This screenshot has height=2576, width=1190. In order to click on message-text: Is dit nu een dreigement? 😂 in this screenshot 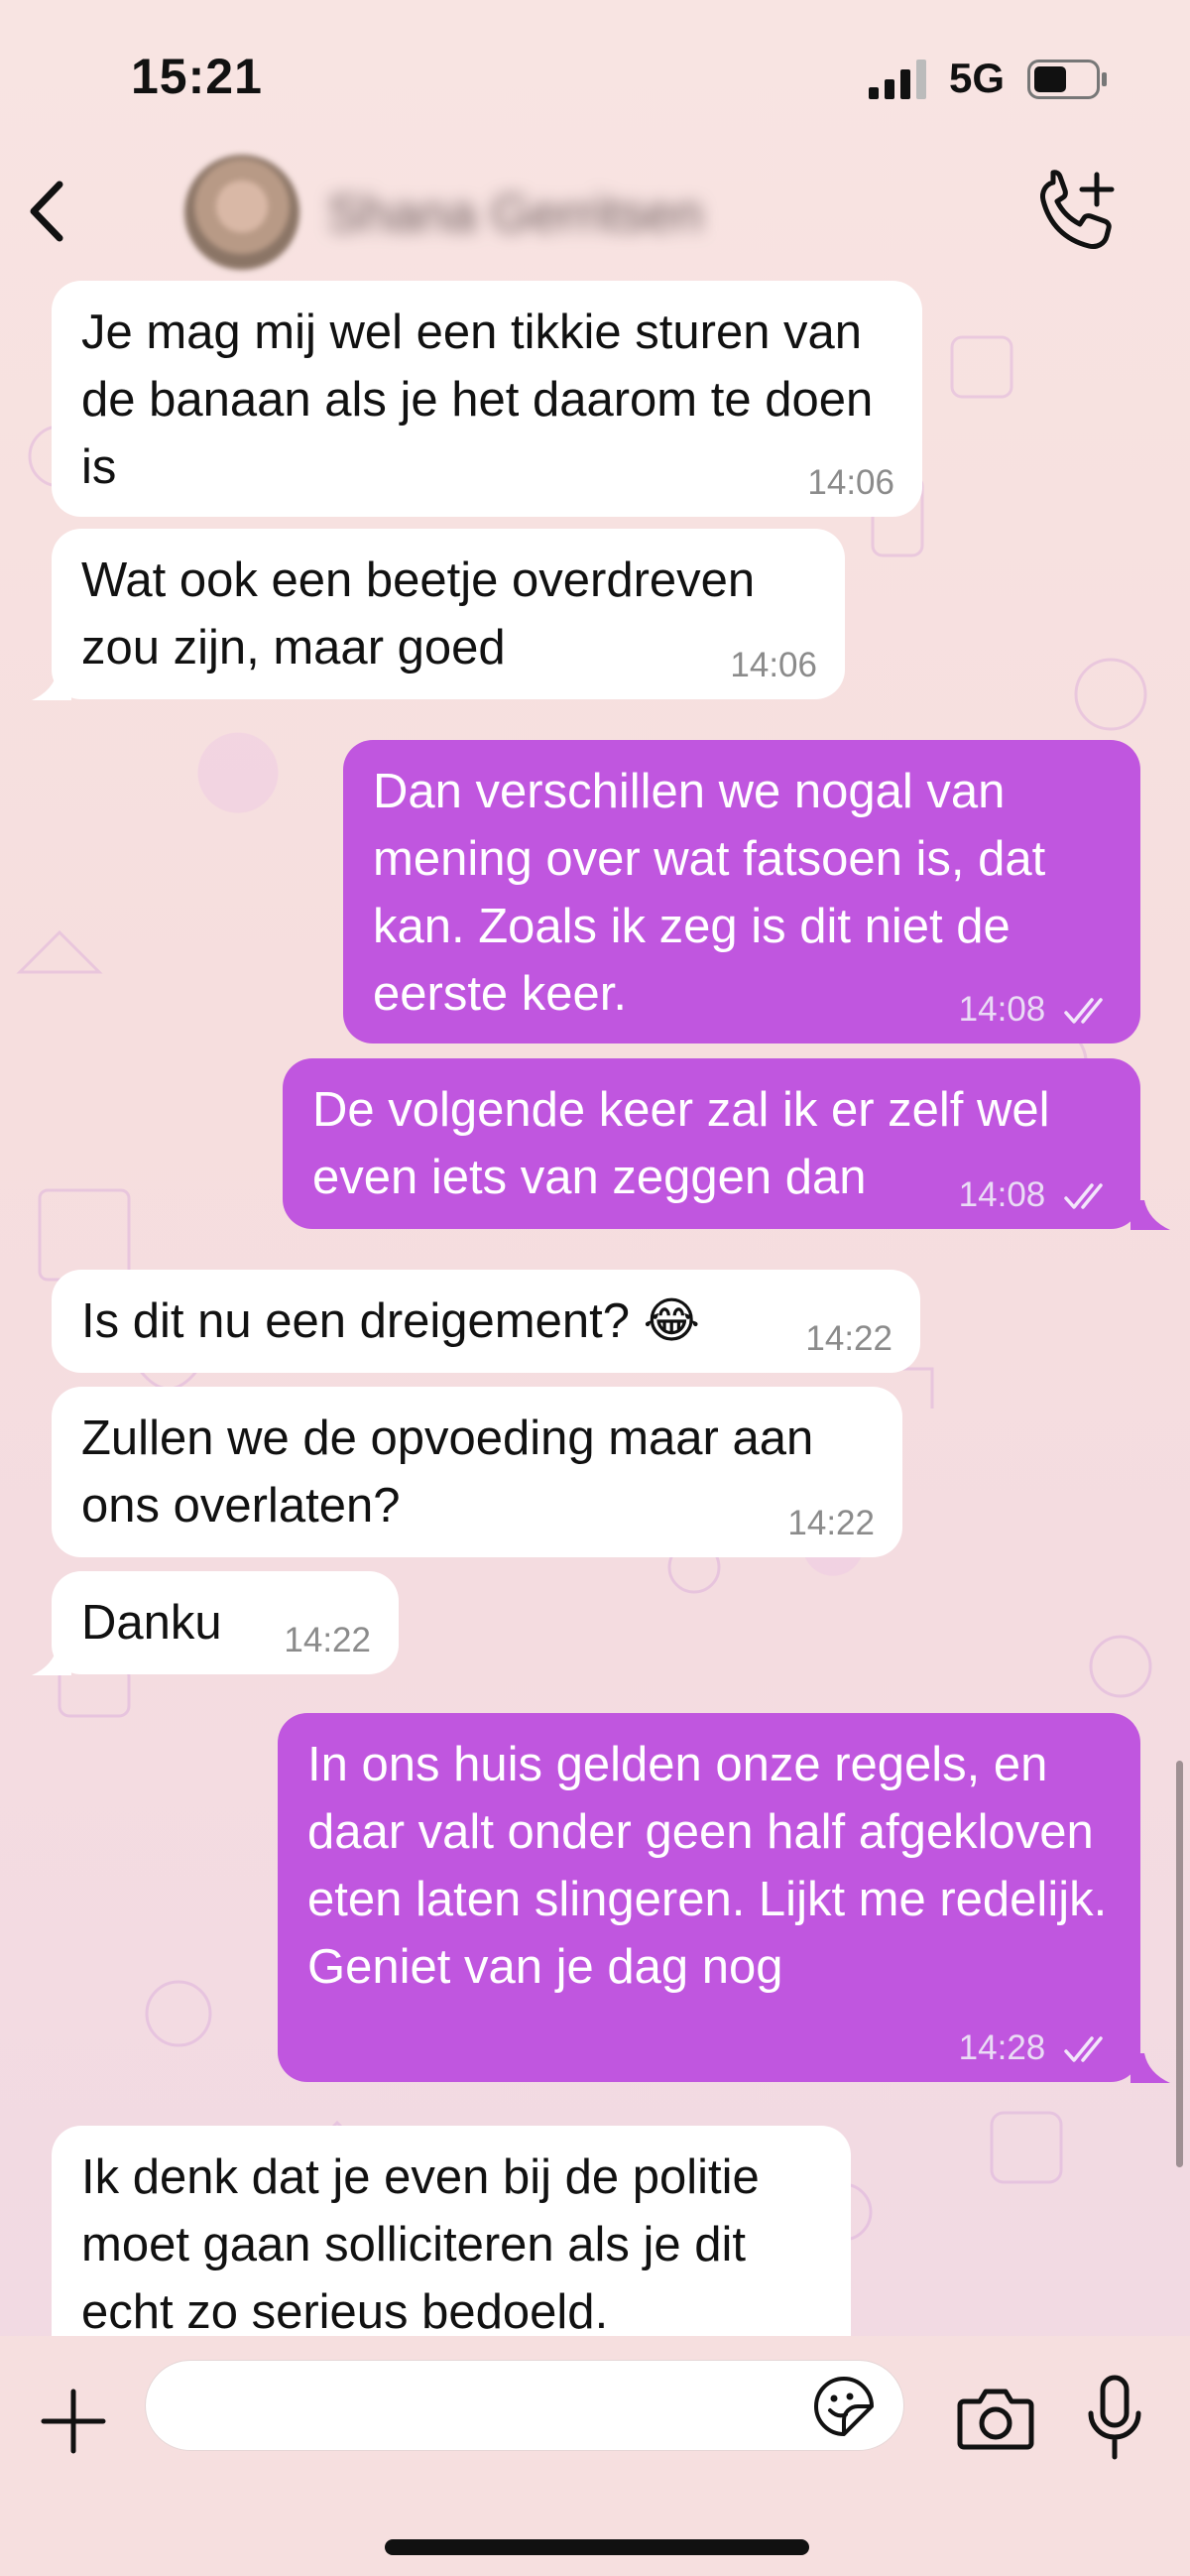, I will do `click(390, 1321)`.